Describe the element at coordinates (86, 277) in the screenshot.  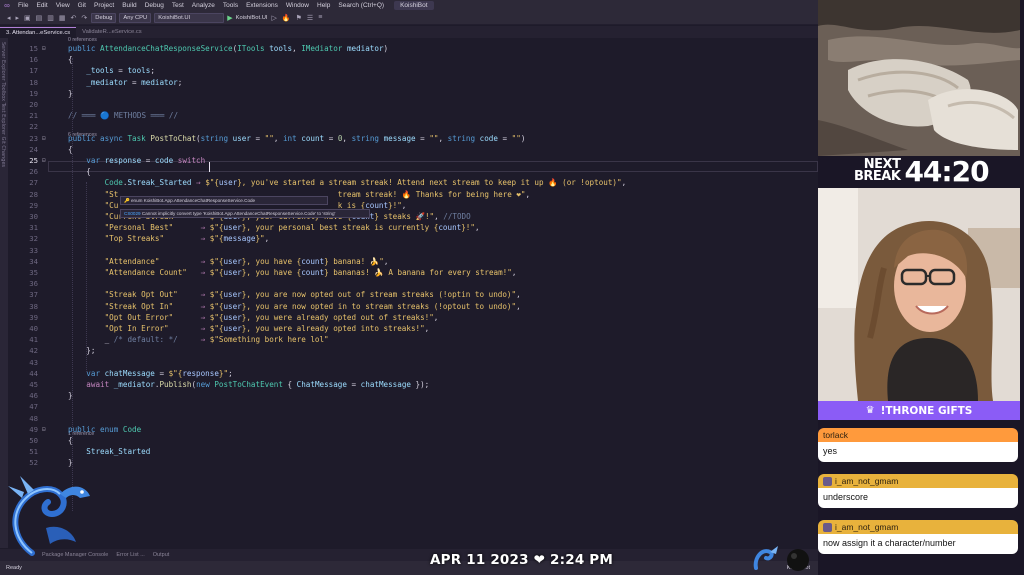
I see `indent-guide` at that location.